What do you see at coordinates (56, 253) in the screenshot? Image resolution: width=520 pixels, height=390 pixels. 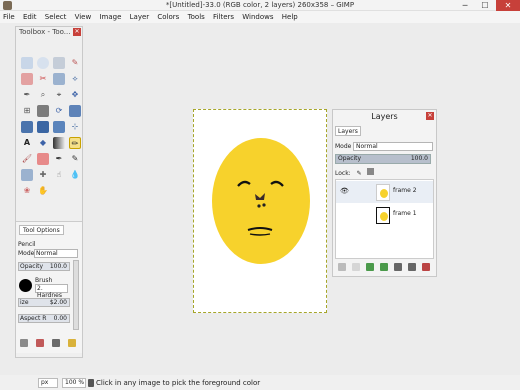 I see `mode-select: Normal` at bounding box center [56, 253].